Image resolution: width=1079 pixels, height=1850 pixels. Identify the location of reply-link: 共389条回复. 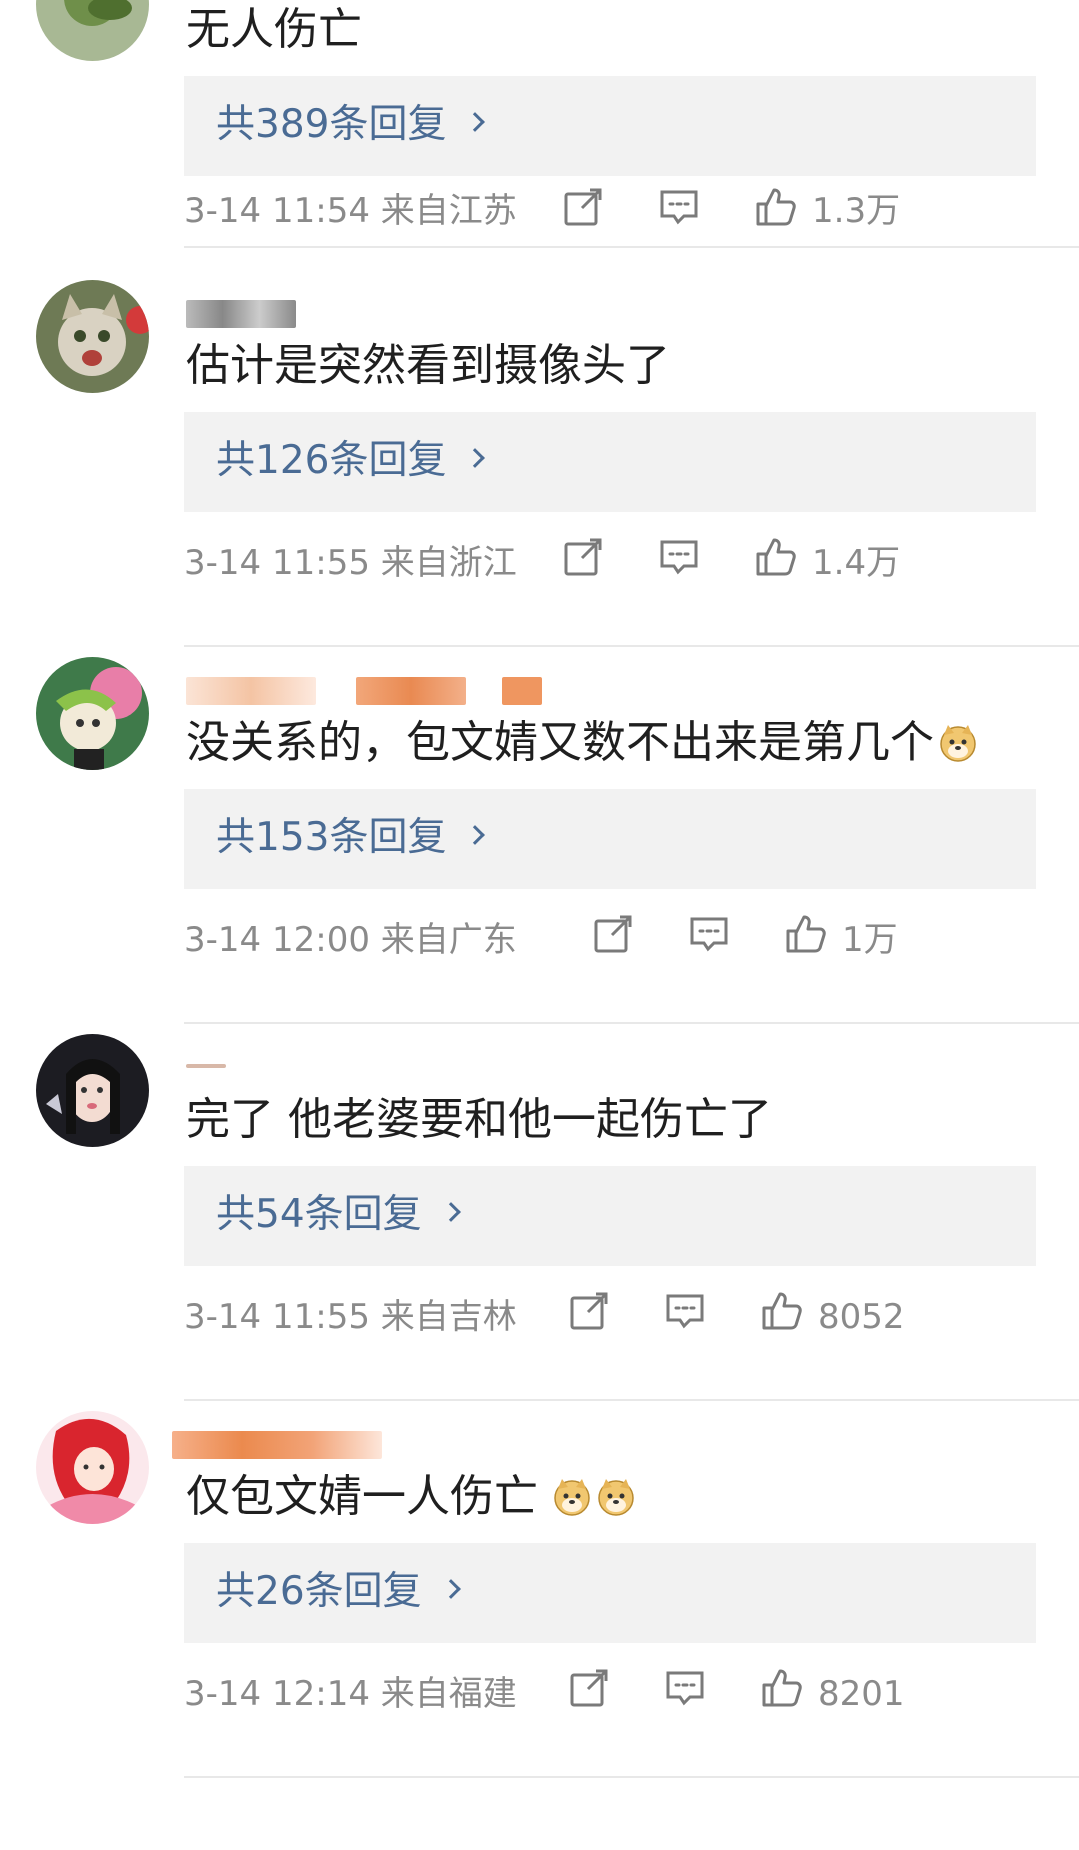
(351, 125).